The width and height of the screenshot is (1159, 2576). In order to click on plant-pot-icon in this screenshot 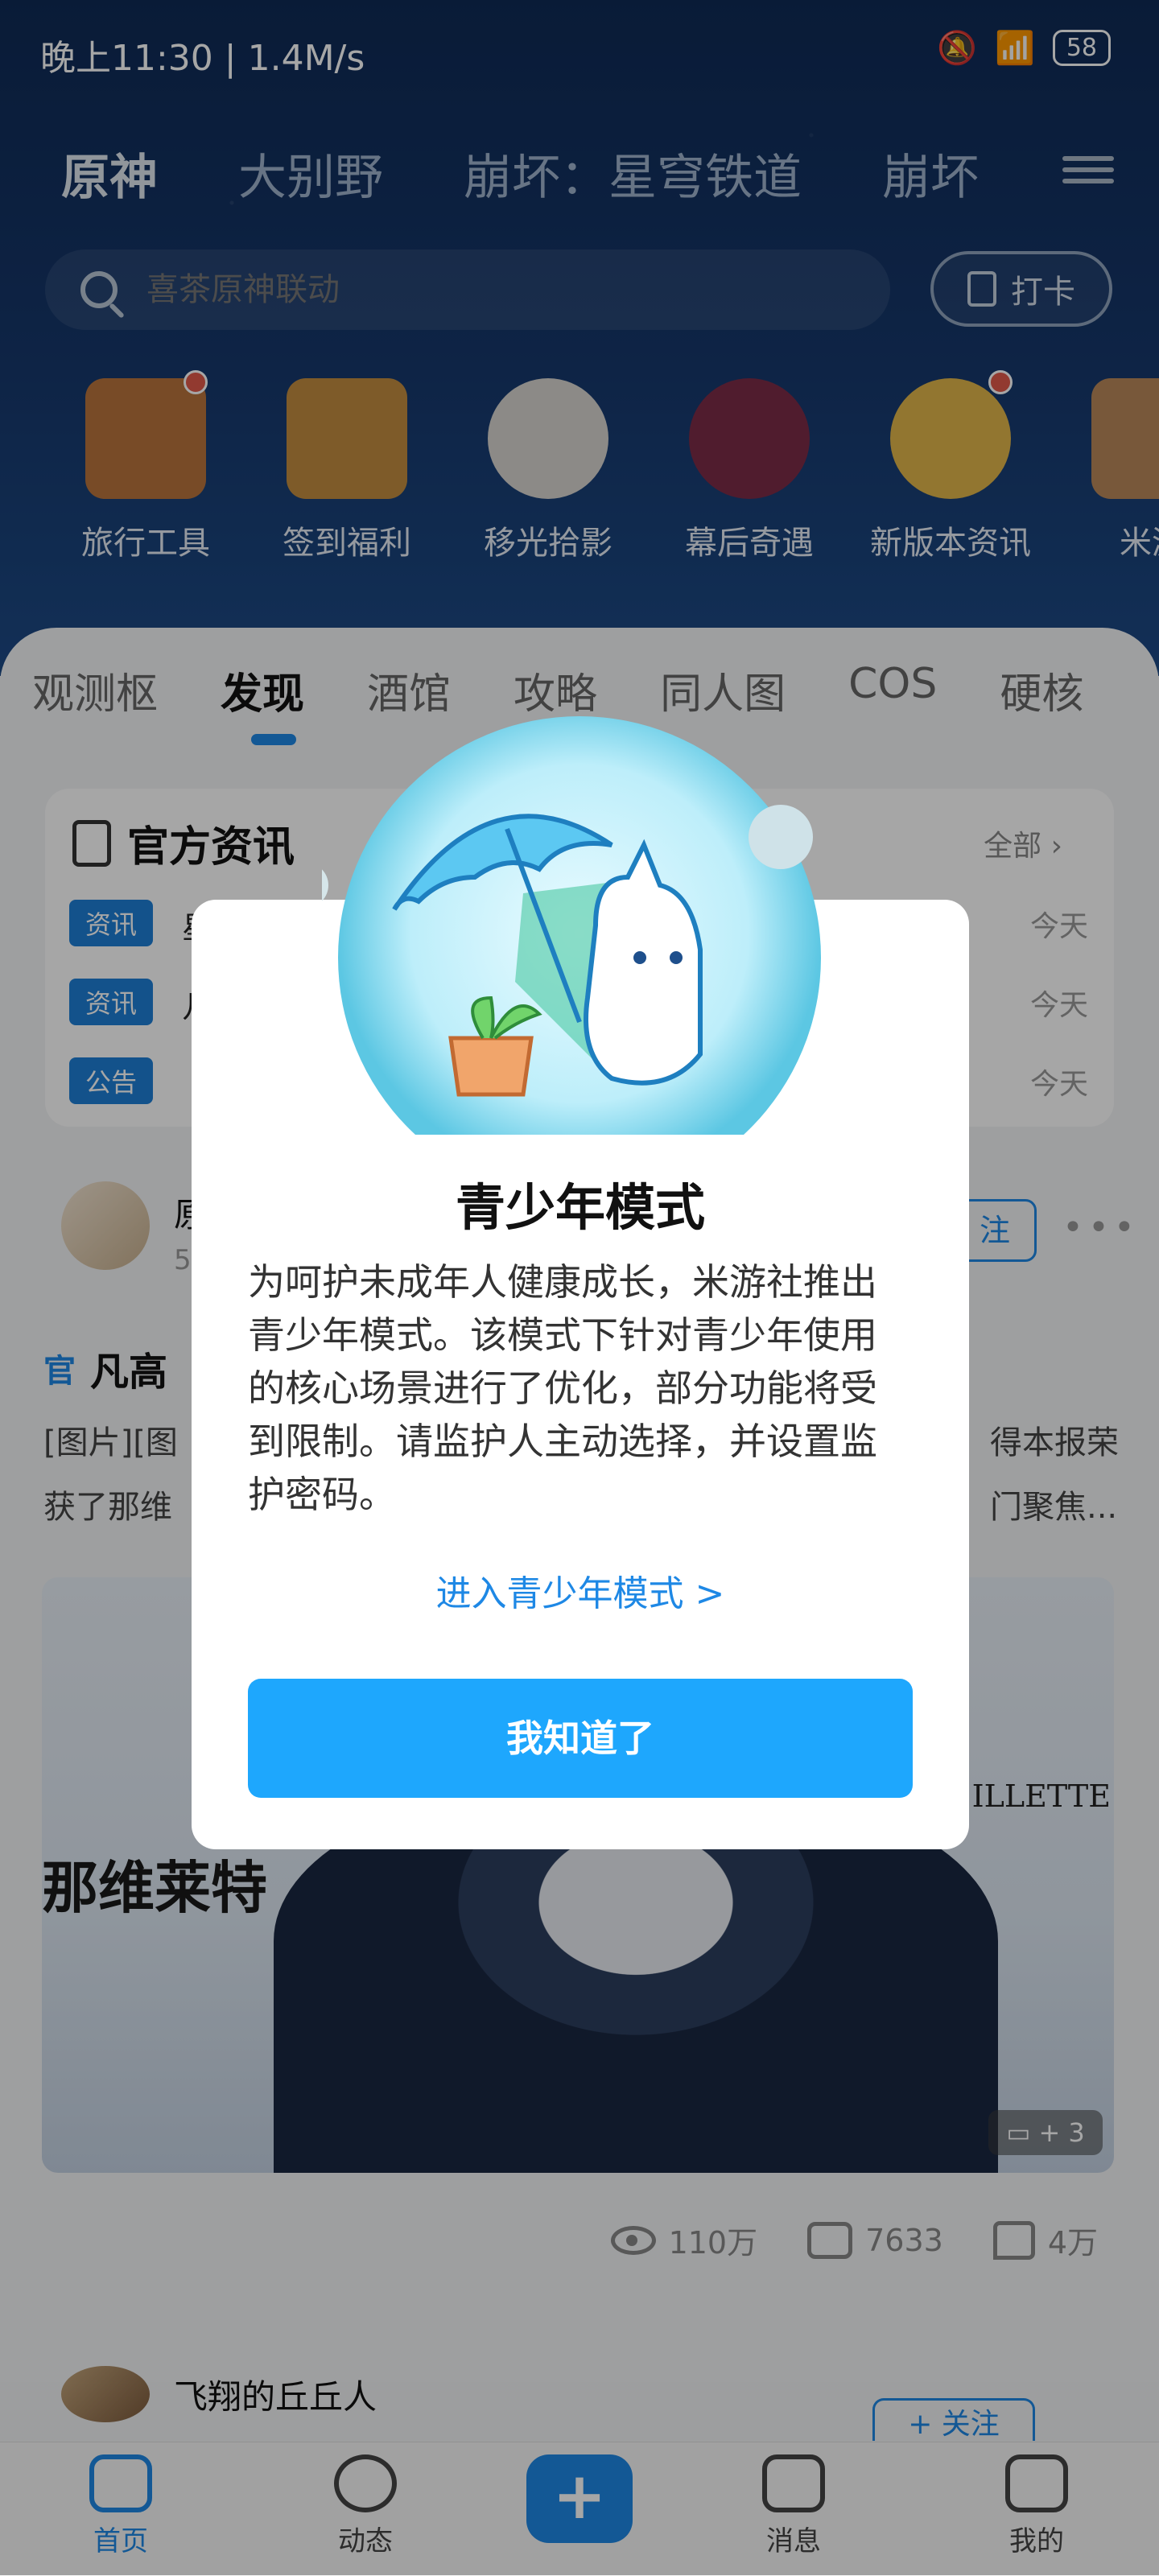, I will do `click(491, 1066)`.